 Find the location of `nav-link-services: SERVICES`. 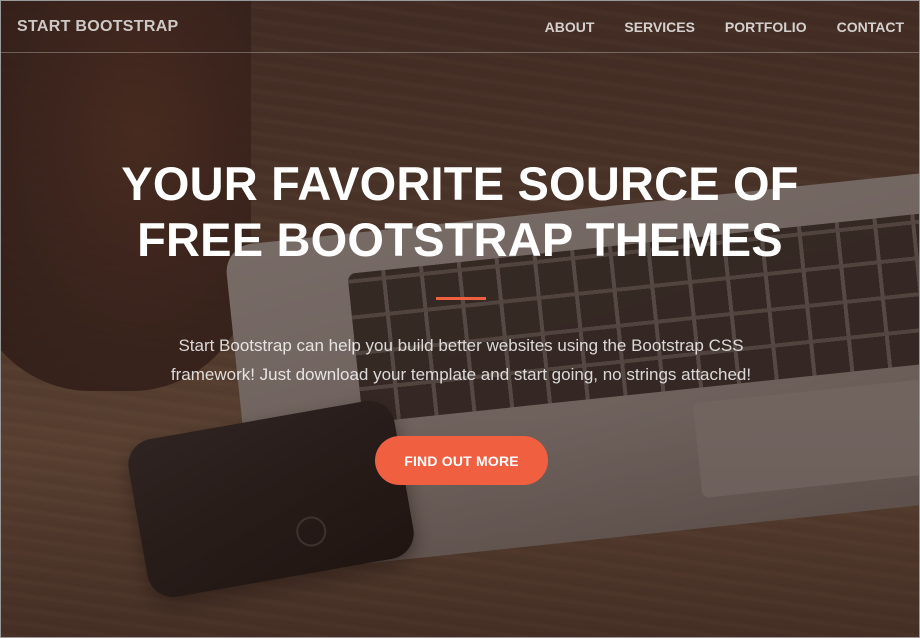

nav-link-services: SERVICES is located at coordinates (659, 27).